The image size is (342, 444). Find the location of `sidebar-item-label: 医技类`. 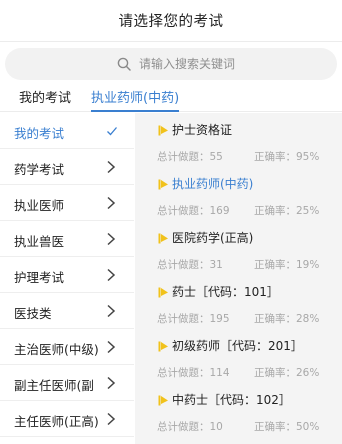

sidebar-item-label: 医技类 is located at coordinates (33, 313).